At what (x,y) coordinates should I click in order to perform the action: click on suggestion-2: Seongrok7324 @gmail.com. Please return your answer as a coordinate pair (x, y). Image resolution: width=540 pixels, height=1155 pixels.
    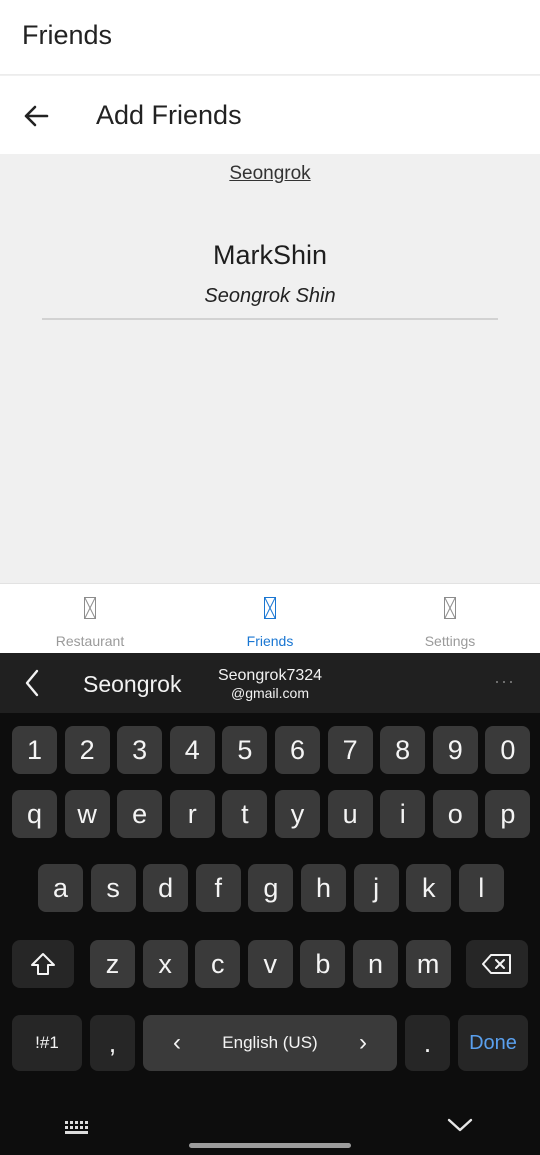
    Looking at the image, I should click on (270, 683).